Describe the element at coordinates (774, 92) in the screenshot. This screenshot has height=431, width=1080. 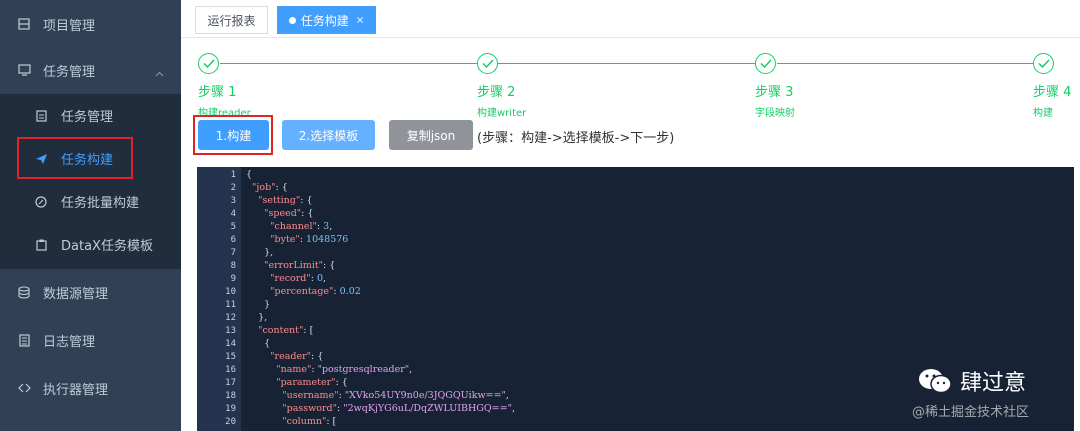
I see `step-3-title: 步骤 3` at that location.